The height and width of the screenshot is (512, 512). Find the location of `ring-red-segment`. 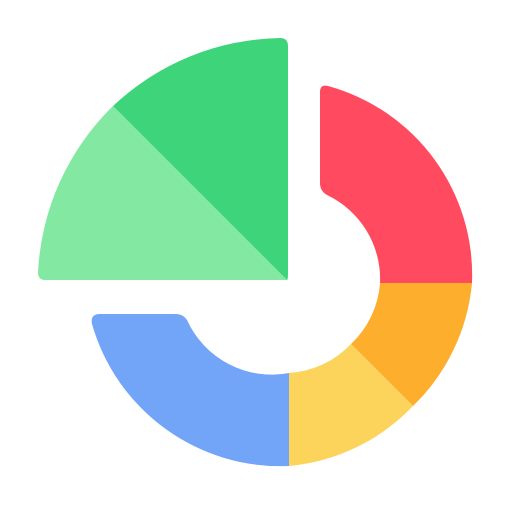

ring-red-segment is located at coordinates (396, 184).